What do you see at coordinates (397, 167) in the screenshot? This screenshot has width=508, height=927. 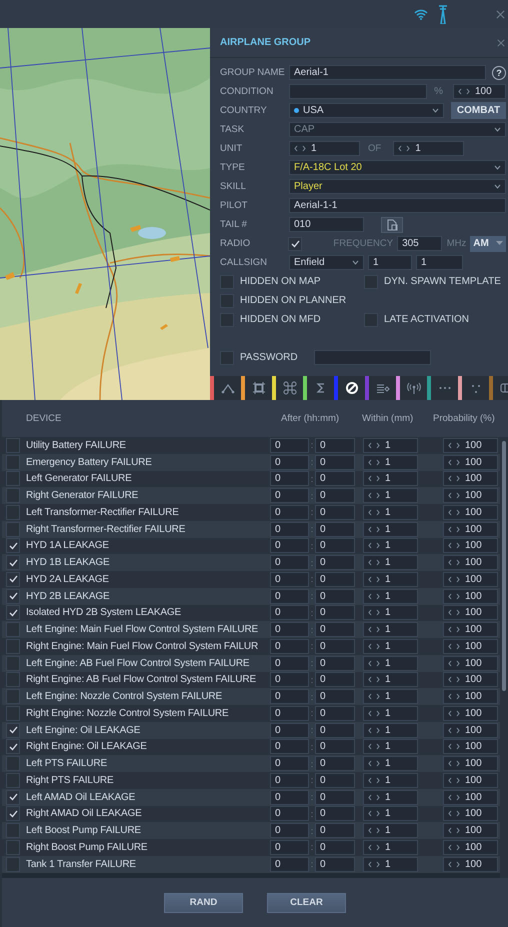 I see `dropdown: F/A-18C Lot 20` at bounding box center [397, 167].